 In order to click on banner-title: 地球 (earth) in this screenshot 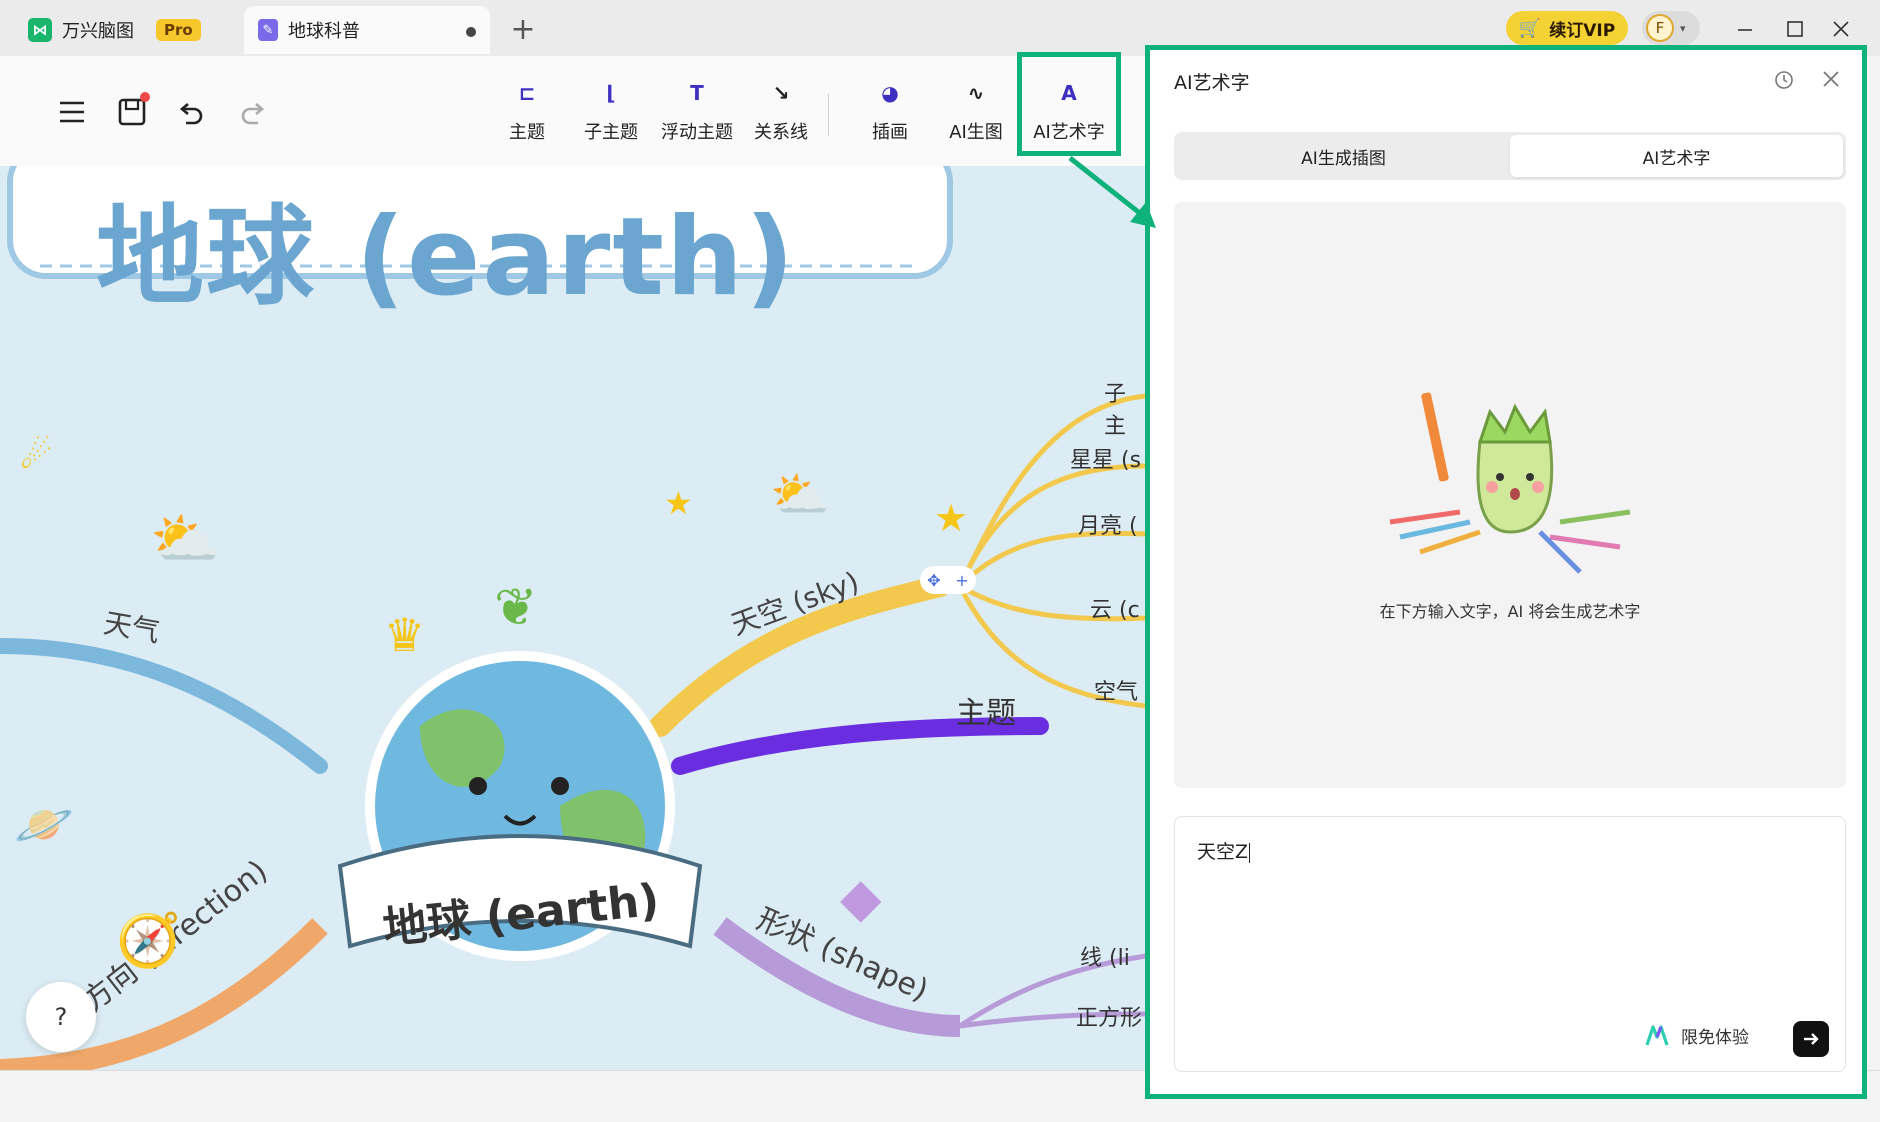, I will do `click(446, 248)`.